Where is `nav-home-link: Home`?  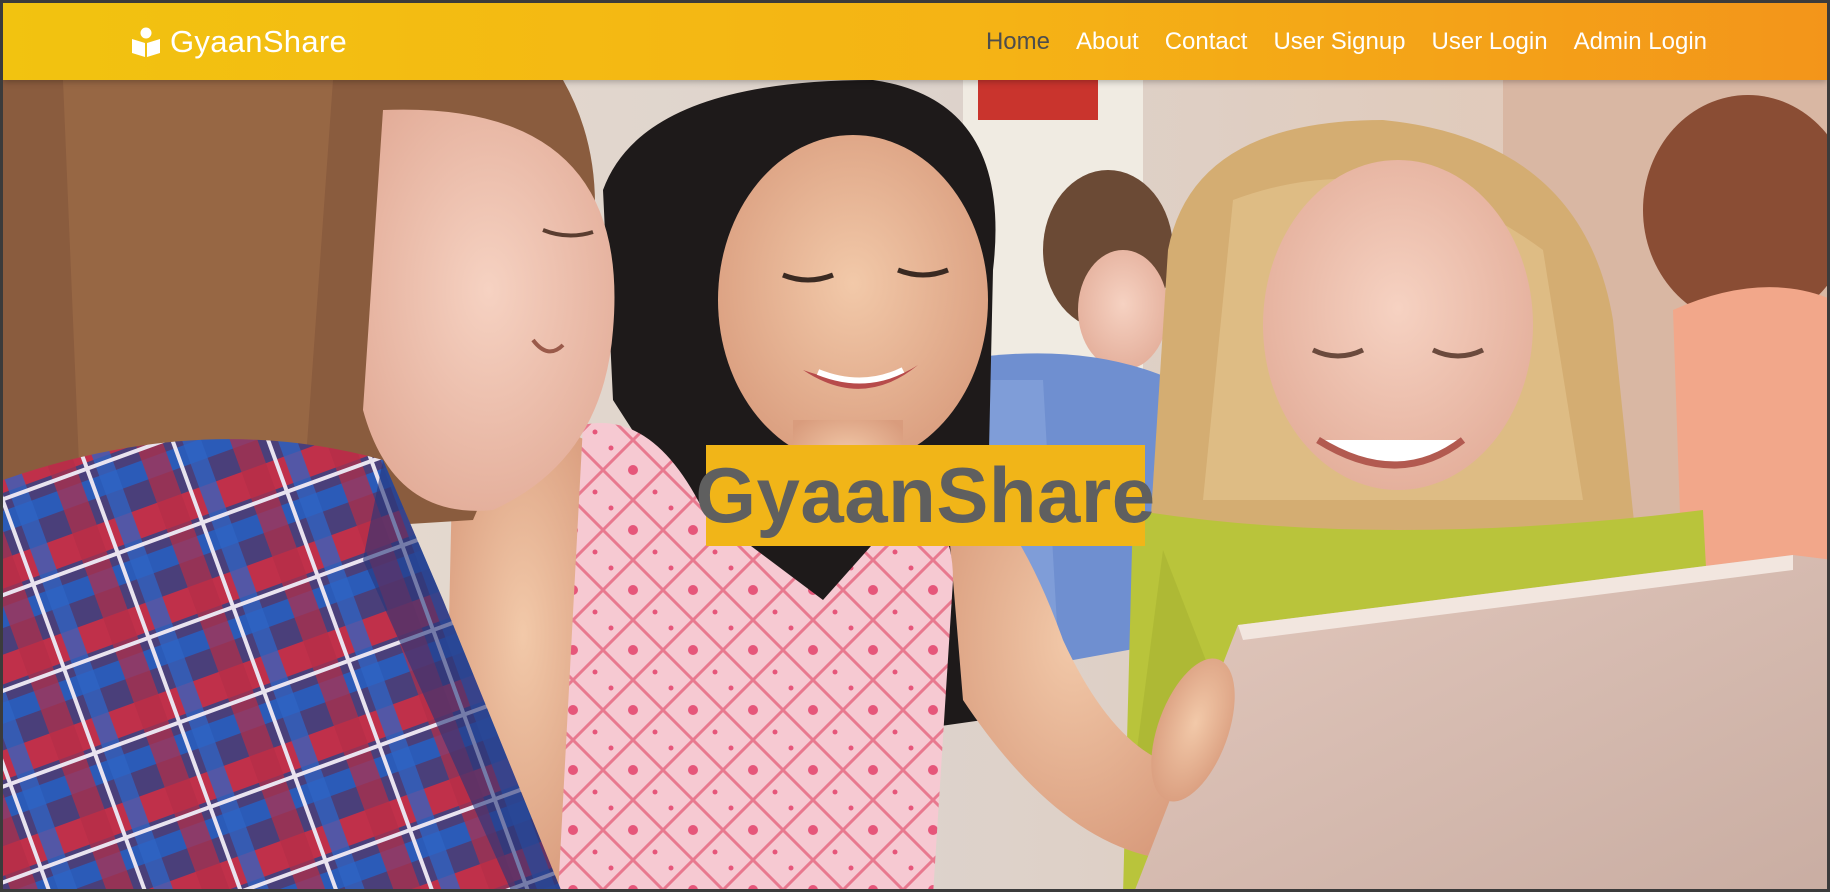
nav-home-link: Home is located at coordinates (1018, 41).